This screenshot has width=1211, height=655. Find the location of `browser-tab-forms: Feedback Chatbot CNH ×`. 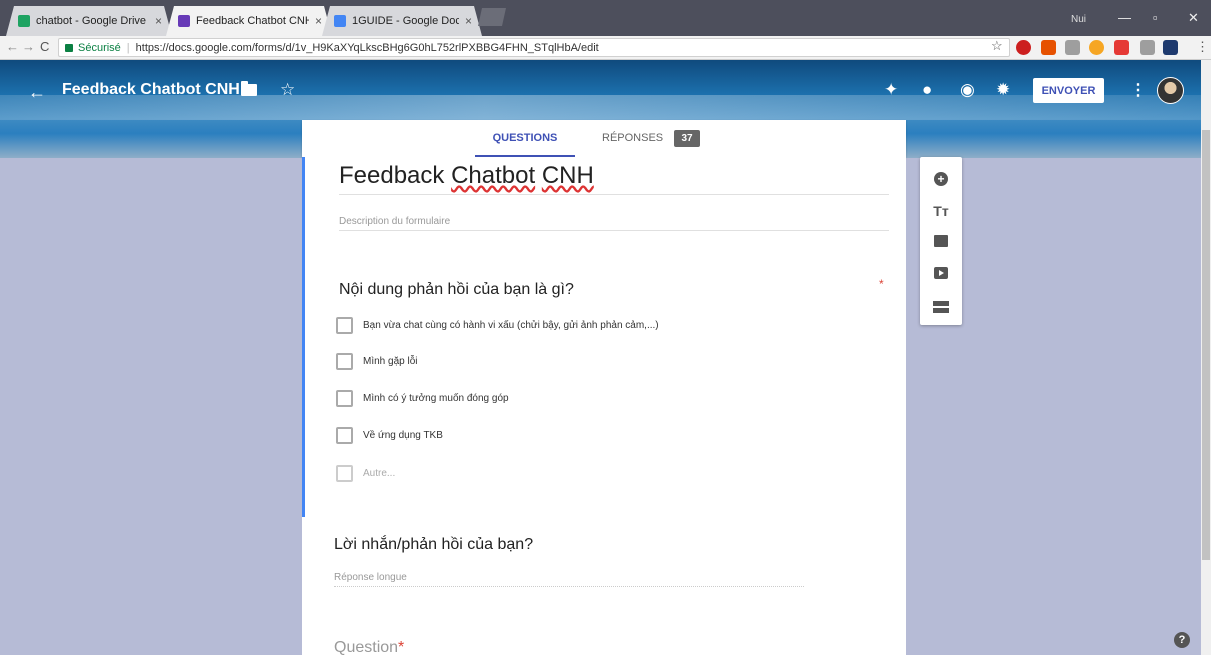

browser-tab-forms: Feedback Chatbot CNH × is located at coordinates (249, 21).